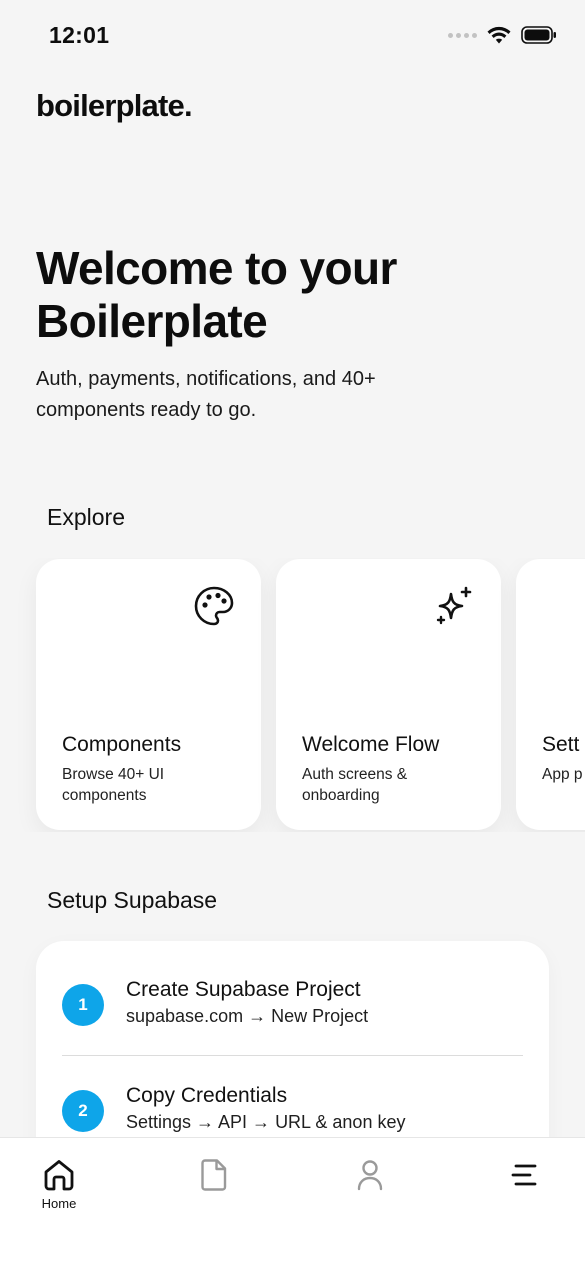 The height and width of the screenshot is (1267, 585). I want to click on card-title: Sett, so click(561, 744).